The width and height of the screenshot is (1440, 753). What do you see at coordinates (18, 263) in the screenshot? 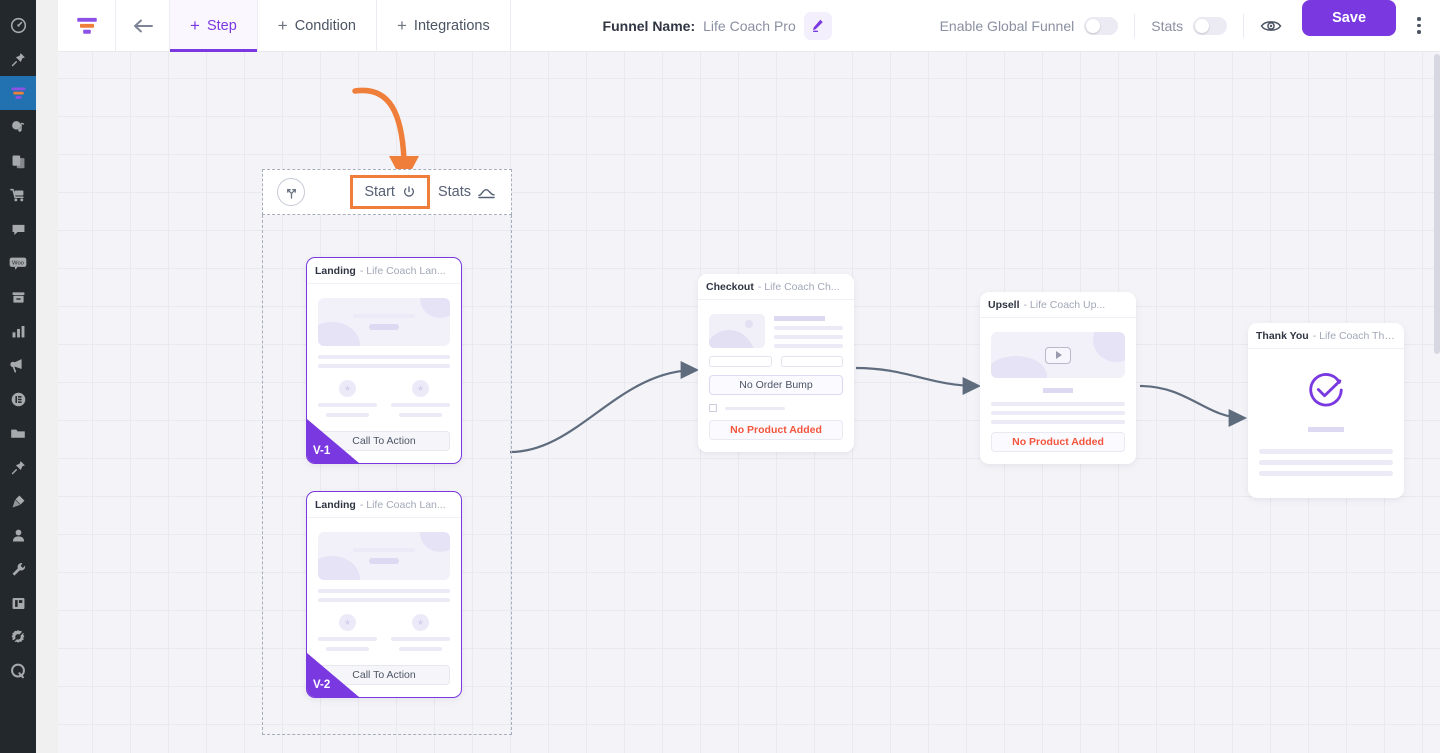
I see `sidebar-item-woocommerce: Woo` at bounding box center [18, 263].